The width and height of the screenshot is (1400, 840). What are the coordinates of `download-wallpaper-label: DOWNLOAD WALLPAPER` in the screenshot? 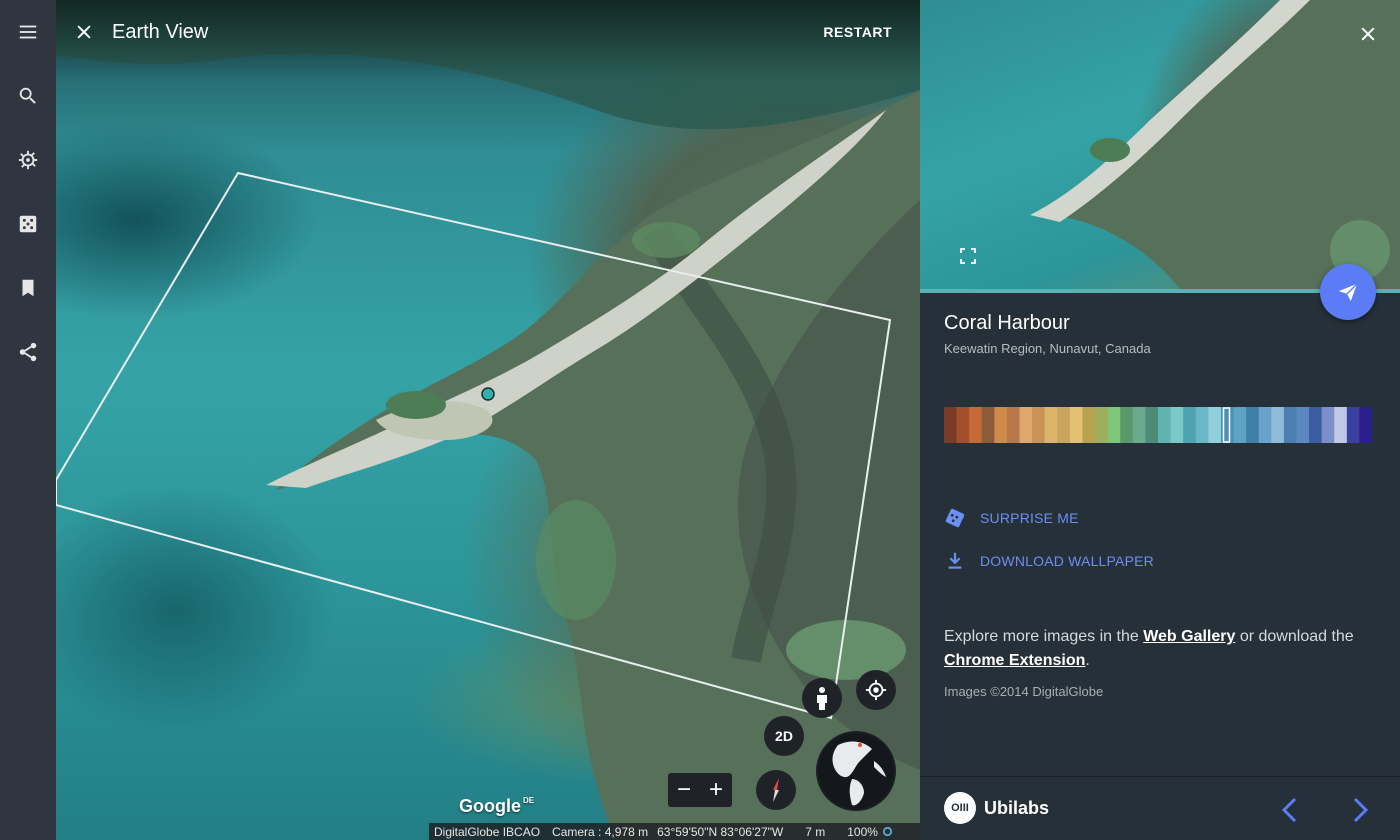 It's located at (1067, 561).